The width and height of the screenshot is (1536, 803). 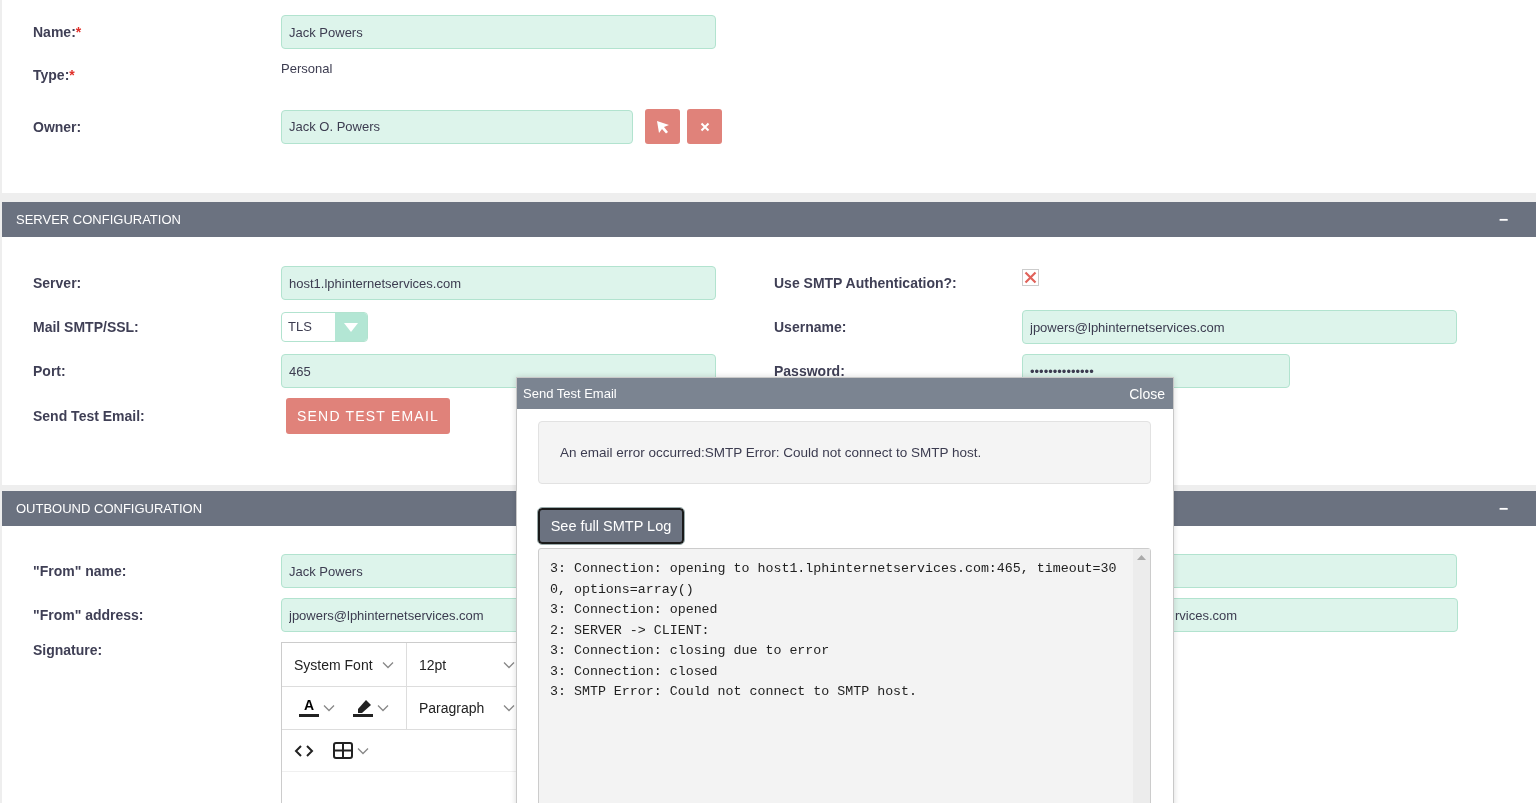 What do you see at coordinates (1147, 393) in the screenshot?
I see `close-button: Close` at bounding box center [1147, 393].